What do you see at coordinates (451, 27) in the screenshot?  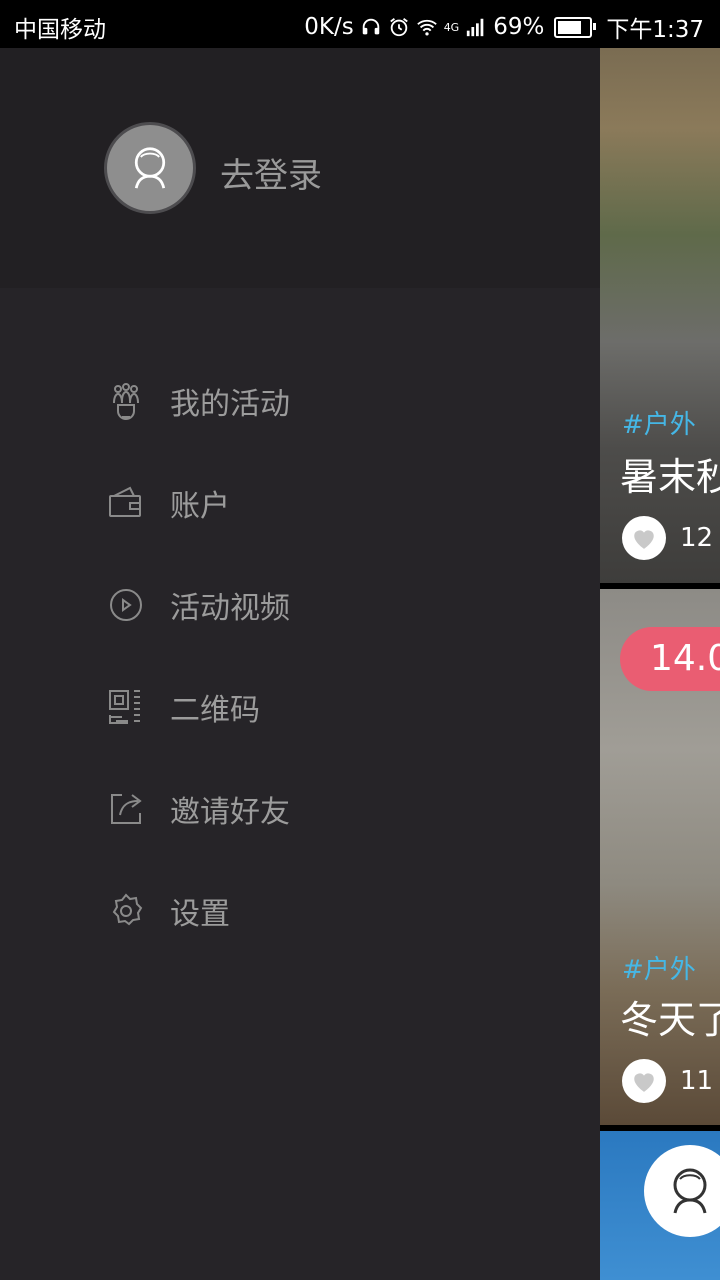 I see `network-type: 4G` at bounding box center [451, 27].